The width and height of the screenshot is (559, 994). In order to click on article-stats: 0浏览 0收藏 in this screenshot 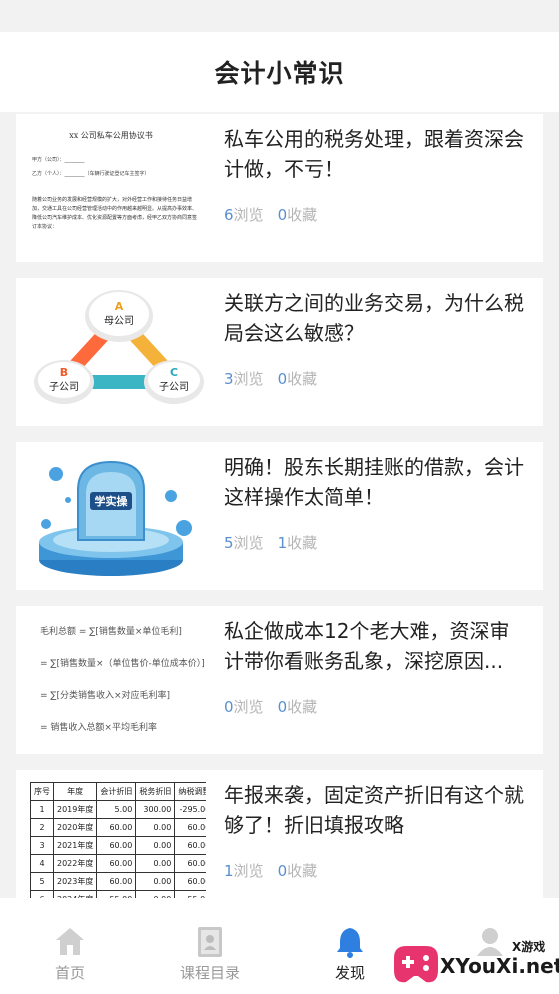, I will do `click(270, 706)`.